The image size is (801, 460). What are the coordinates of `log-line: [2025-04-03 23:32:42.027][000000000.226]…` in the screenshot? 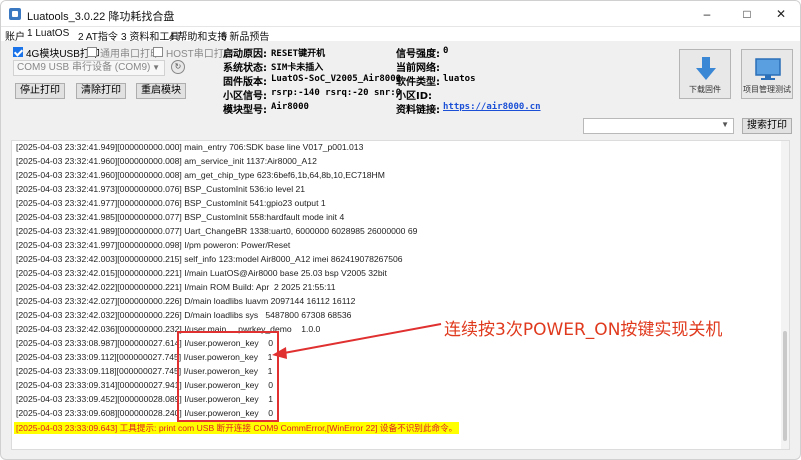 It's located at (186, 301).